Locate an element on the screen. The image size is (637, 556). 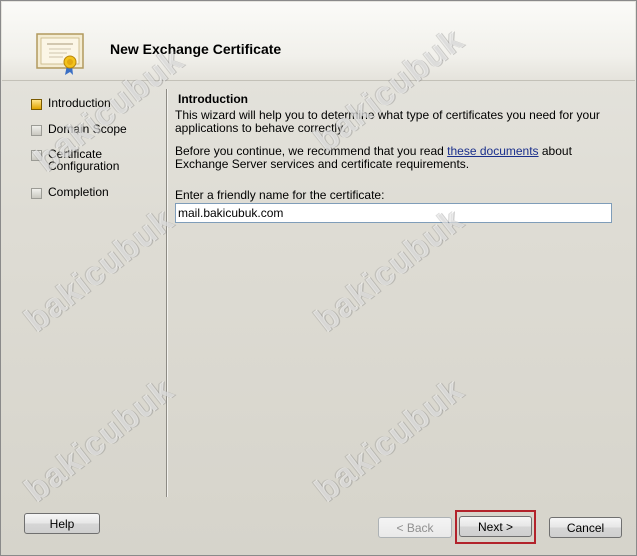
wizard-title: New Exchange Certificate is located at coordinates (196, 49).